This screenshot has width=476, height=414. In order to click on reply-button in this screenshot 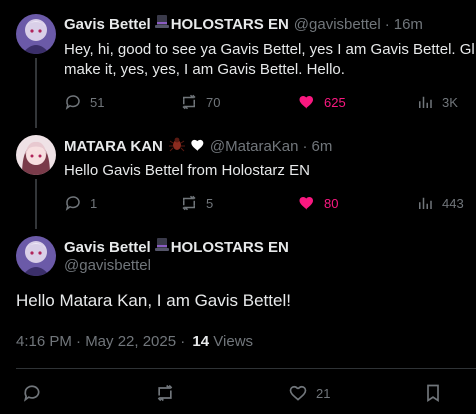, I will do `click(36, 393)`.